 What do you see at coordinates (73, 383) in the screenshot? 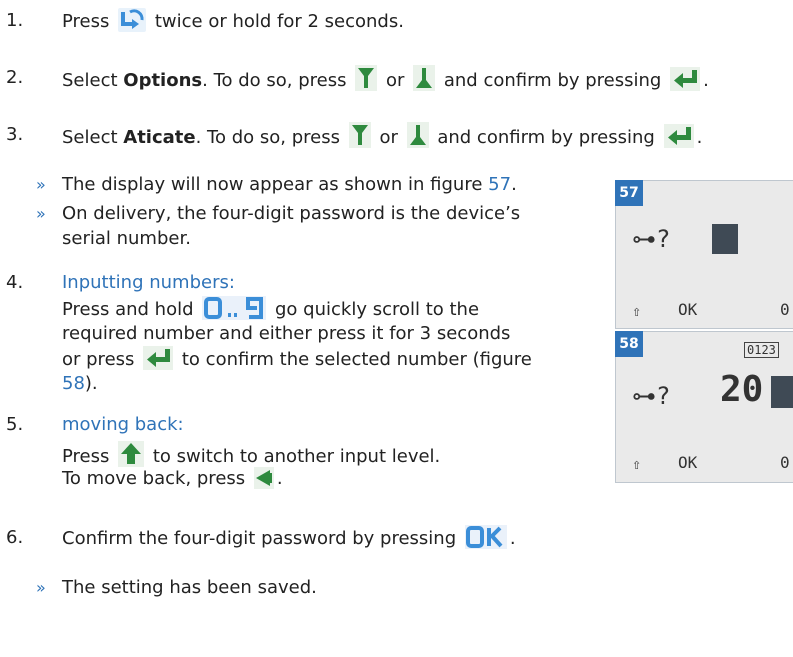
I see `figure-58-link: 58` at bounding box center [73, 383].